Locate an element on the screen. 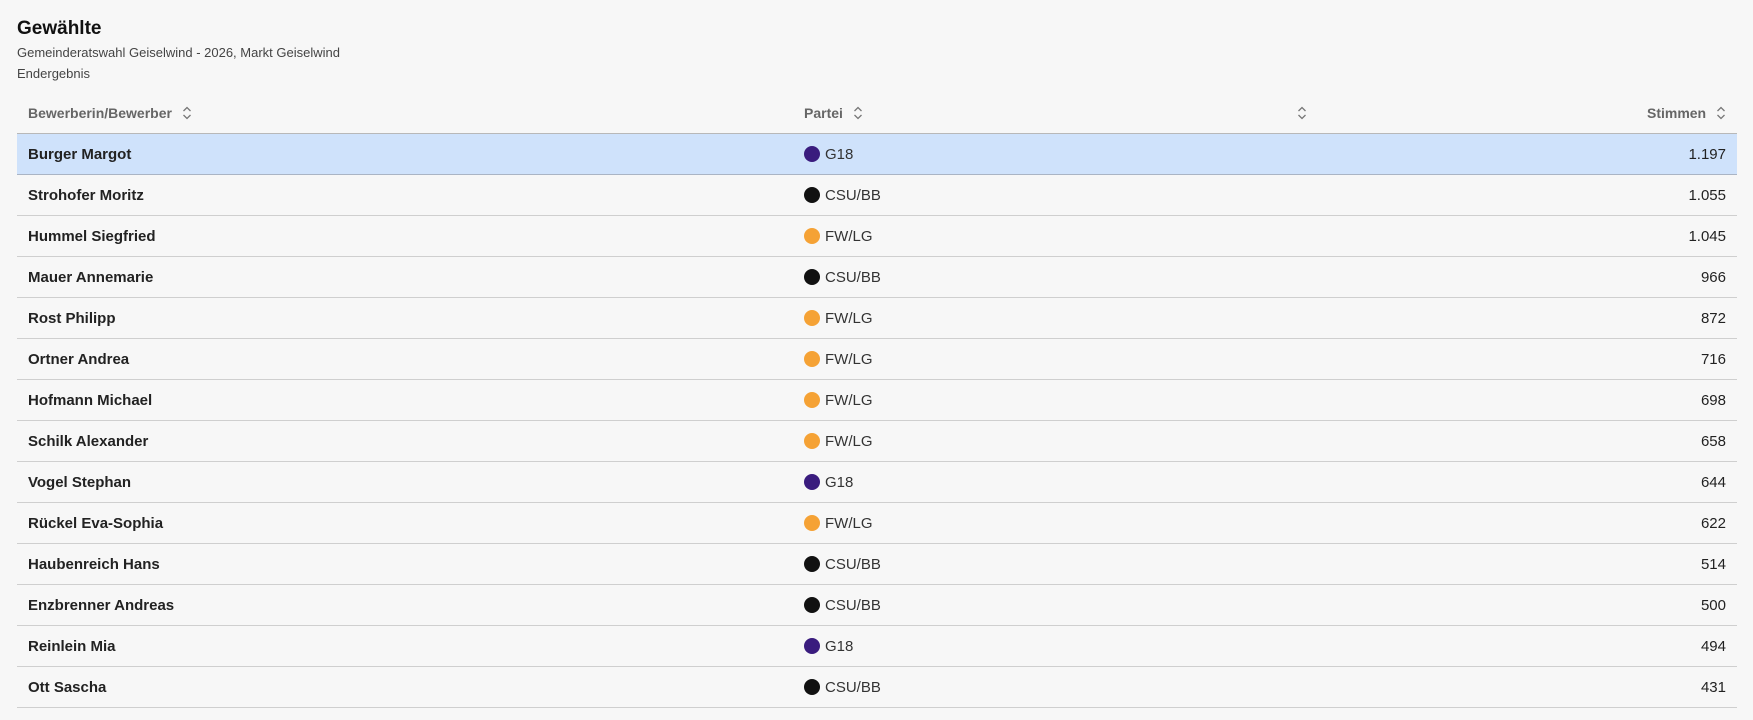  vote-count: 1.197 is located at coordinates (1557, 154).